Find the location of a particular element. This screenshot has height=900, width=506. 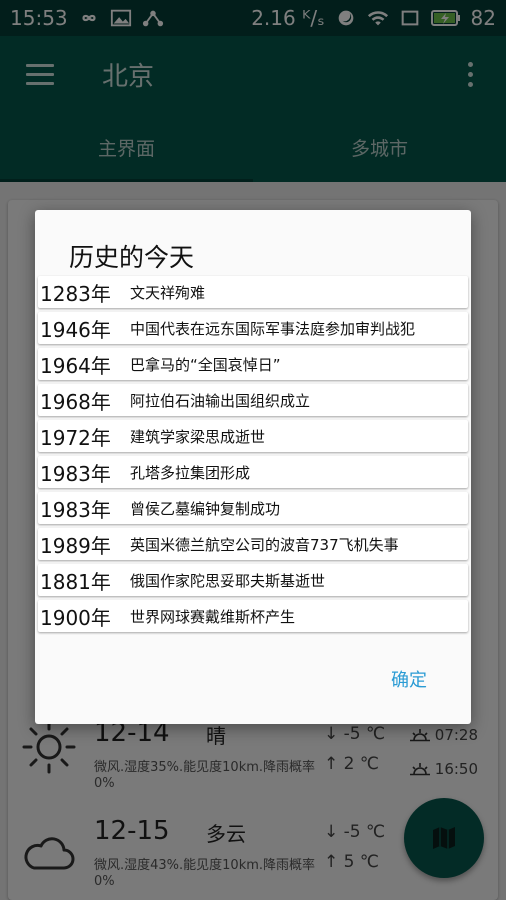

event-text: 俄国作家陀思妥耶夫斯基逝世 is located at coordinates (228, 580).